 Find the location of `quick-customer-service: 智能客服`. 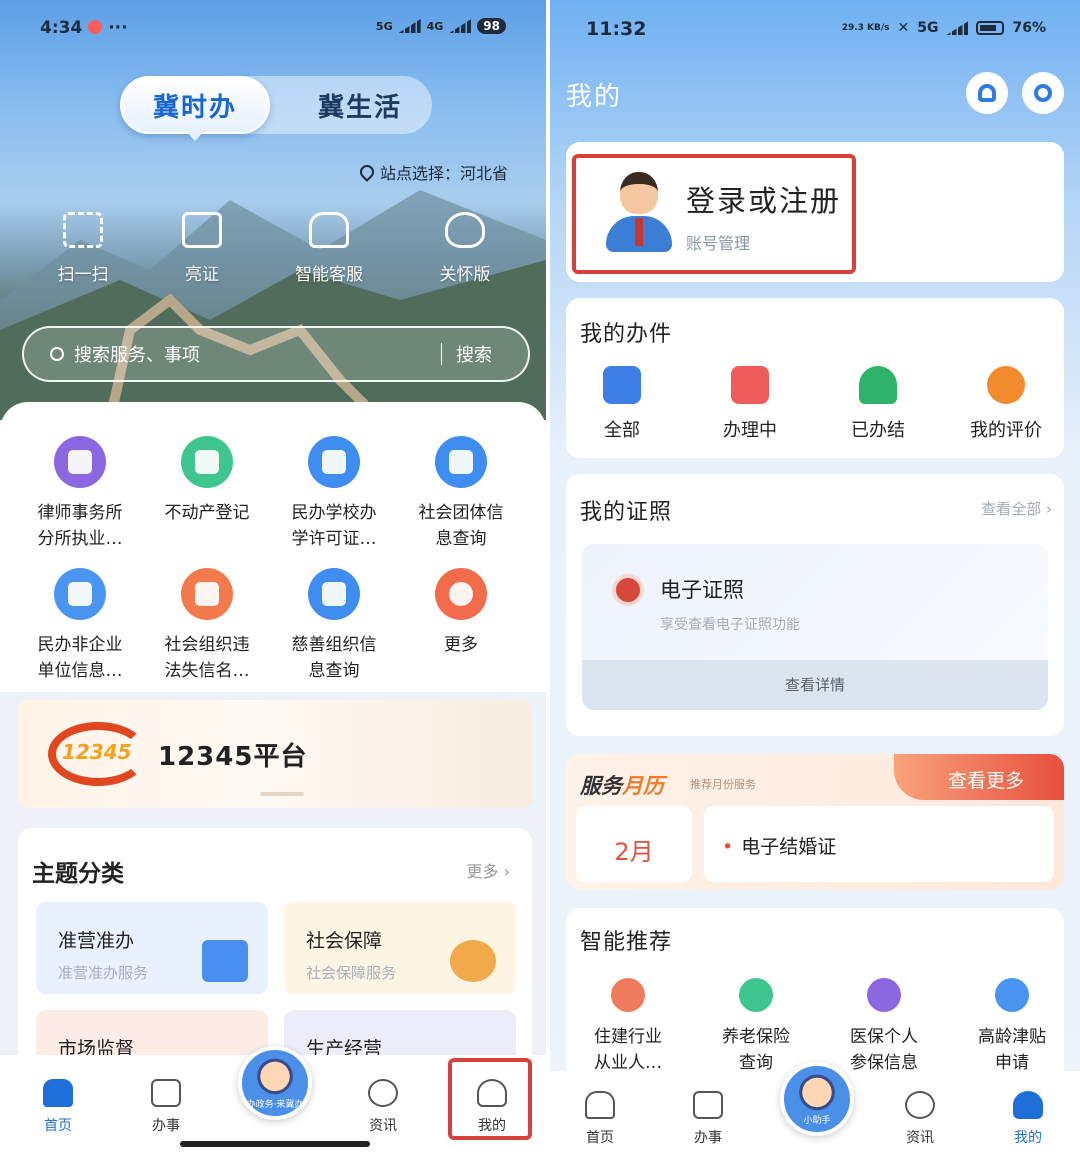

quick-customer-service: 智能客服 is located at coordinates (329, 248).